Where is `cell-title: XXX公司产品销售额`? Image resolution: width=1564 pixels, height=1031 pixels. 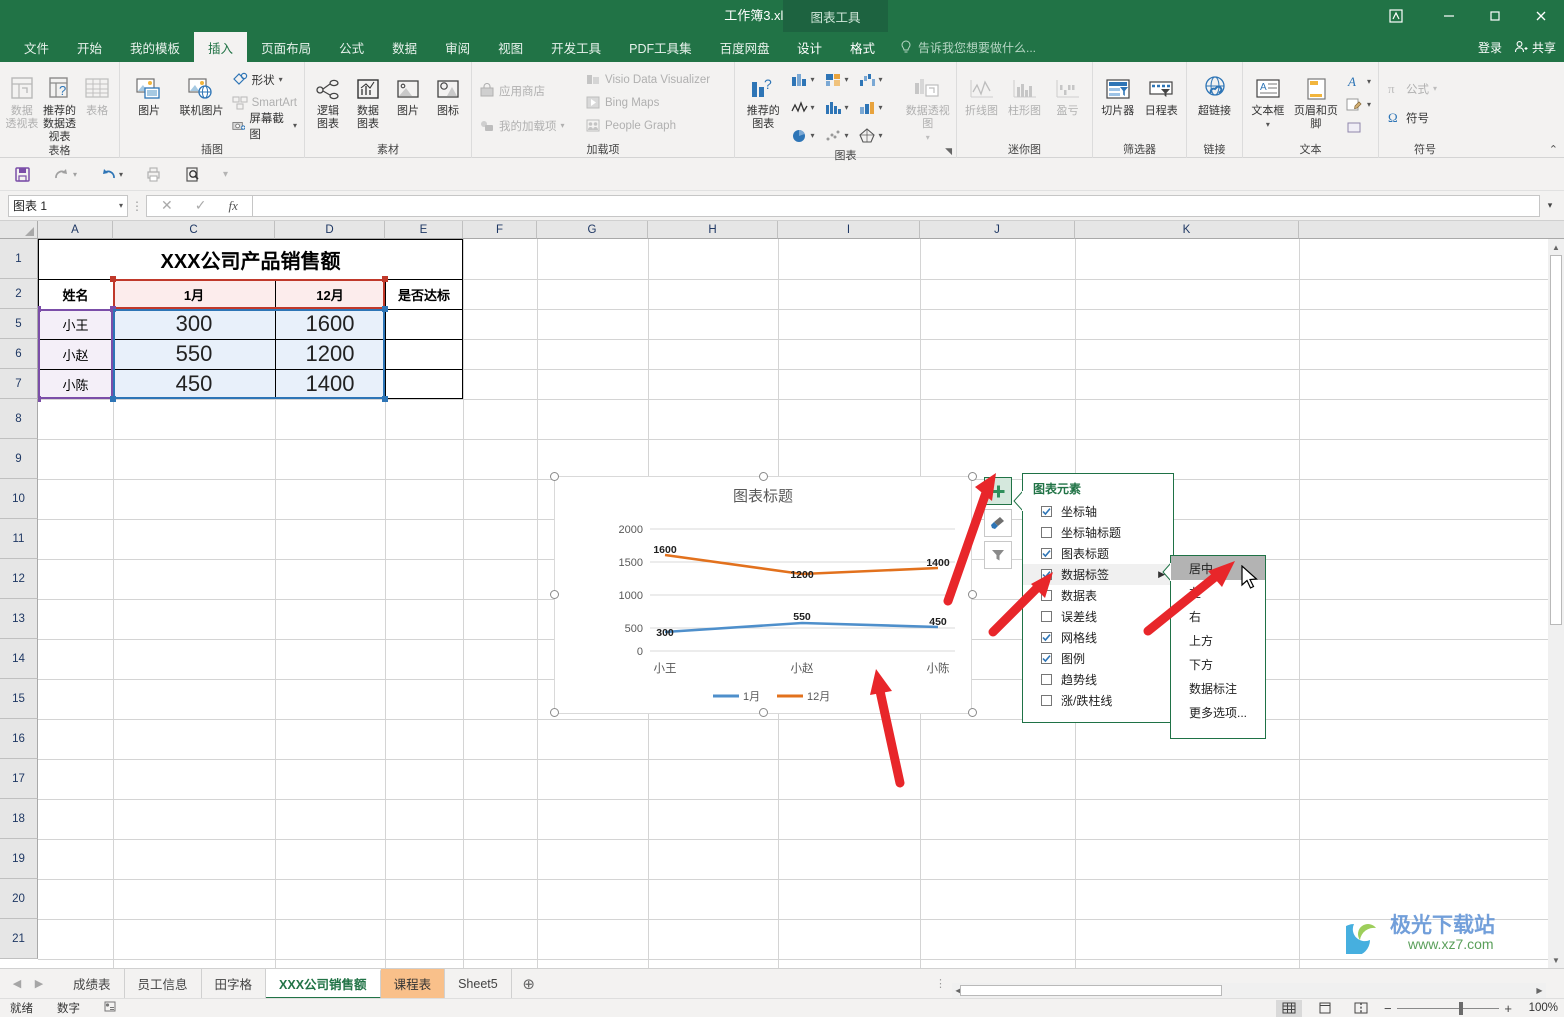
cell-title: XXX公司产品销售额 is located at coordinates (250, 259).